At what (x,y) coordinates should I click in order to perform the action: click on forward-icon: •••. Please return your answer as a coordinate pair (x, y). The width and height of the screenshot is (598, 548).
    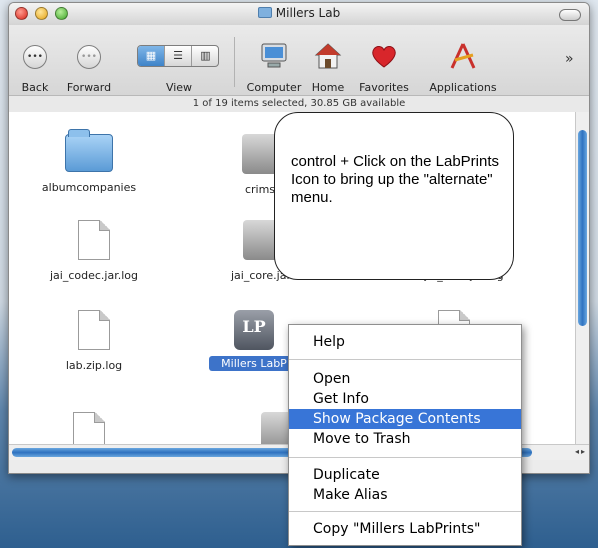
    Looking at the image, I should click on (89, 57).